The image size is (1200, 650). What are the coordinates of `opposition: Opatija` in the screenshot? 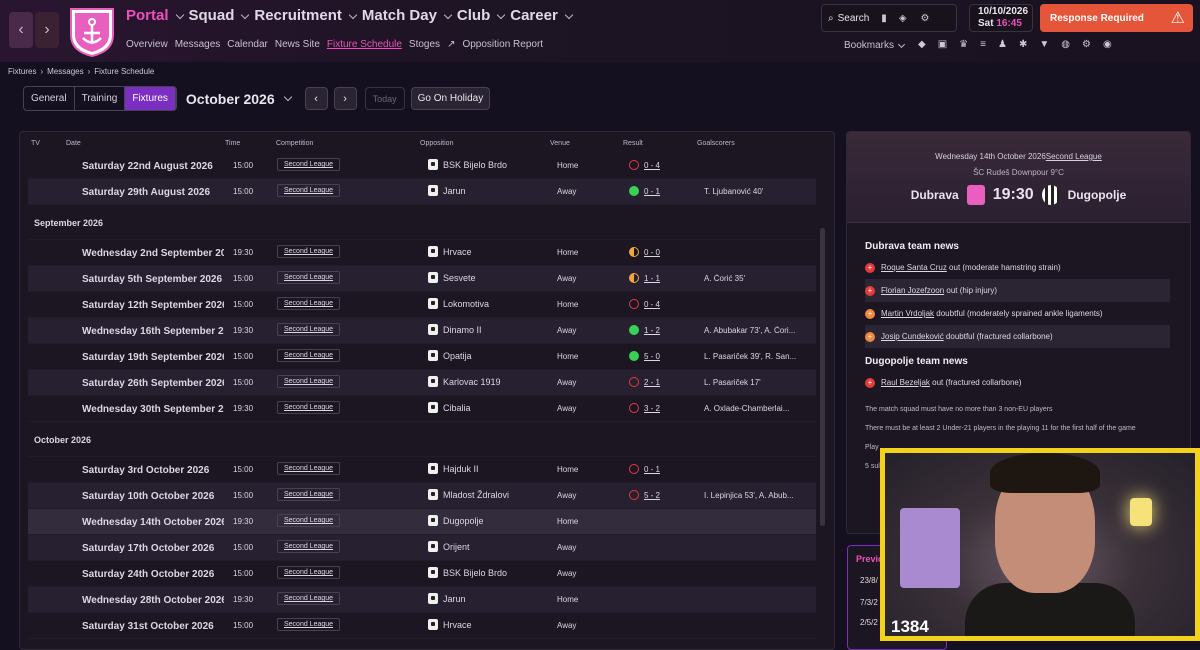 It's located at (483, 355).